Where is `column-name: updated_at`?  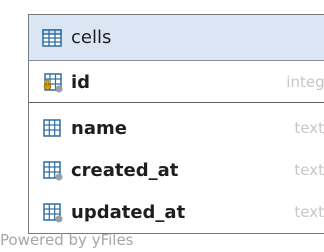
column-name: updated_at is located at coordinates (128, 212).